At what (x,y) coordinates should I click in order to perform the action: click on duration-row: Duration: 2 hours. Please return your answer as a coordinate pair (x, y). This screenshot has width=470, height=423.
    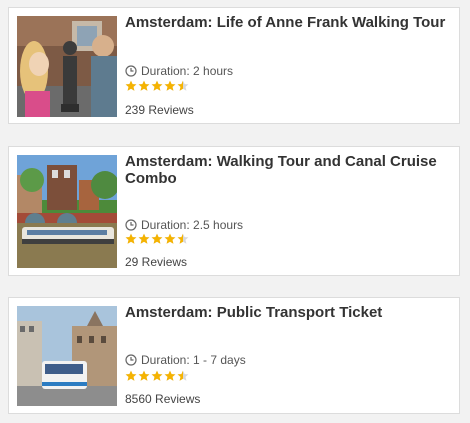
    Looking at the image, I should click on (179, 71).